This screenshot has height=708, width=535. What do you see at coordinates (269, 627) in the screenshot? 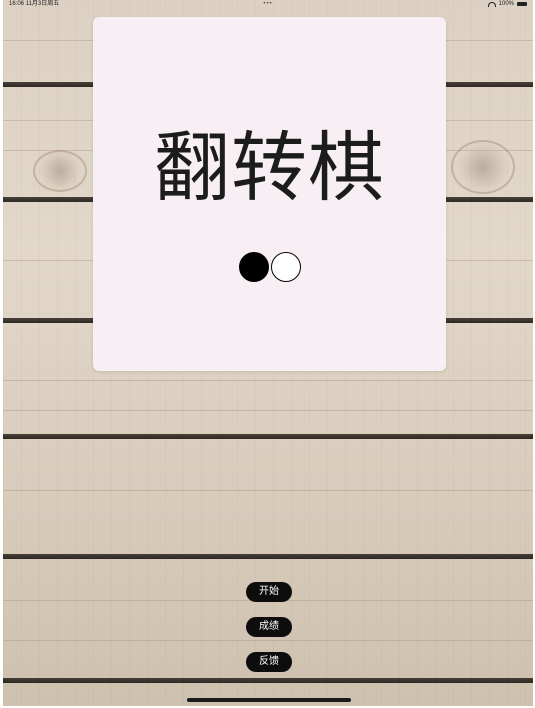
I see `scores-button: 成绩` at bounding box center [269, 627].